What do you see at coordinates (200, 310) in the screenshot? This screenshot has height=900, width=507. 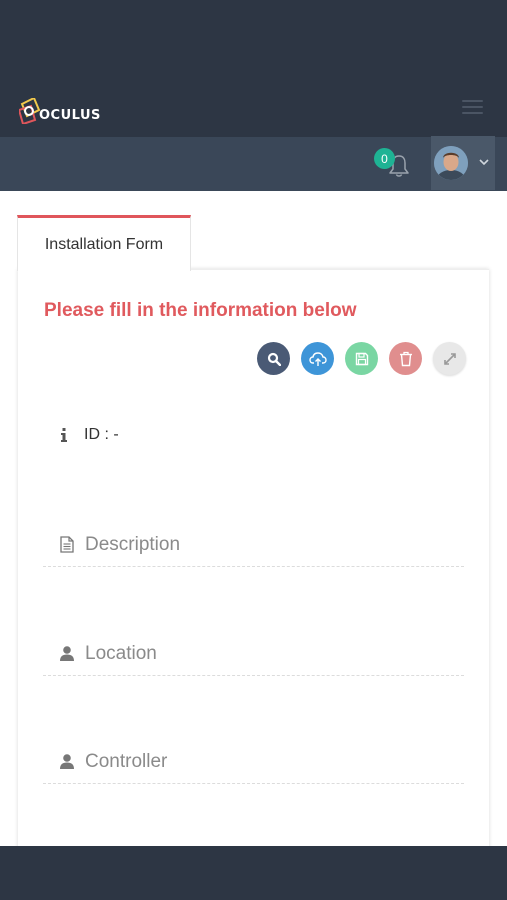 I see `form-title: Please fill in the information below` at bounding box center [200, 310].